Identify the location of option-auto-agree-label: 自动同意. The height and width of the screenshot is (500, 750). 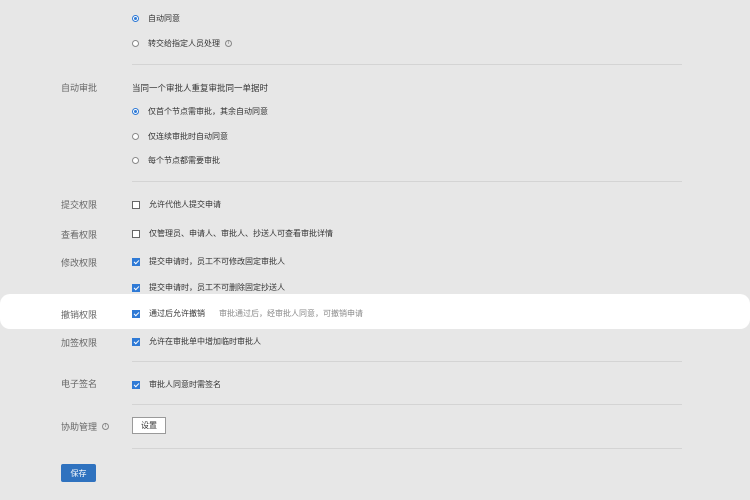
(164, 18).